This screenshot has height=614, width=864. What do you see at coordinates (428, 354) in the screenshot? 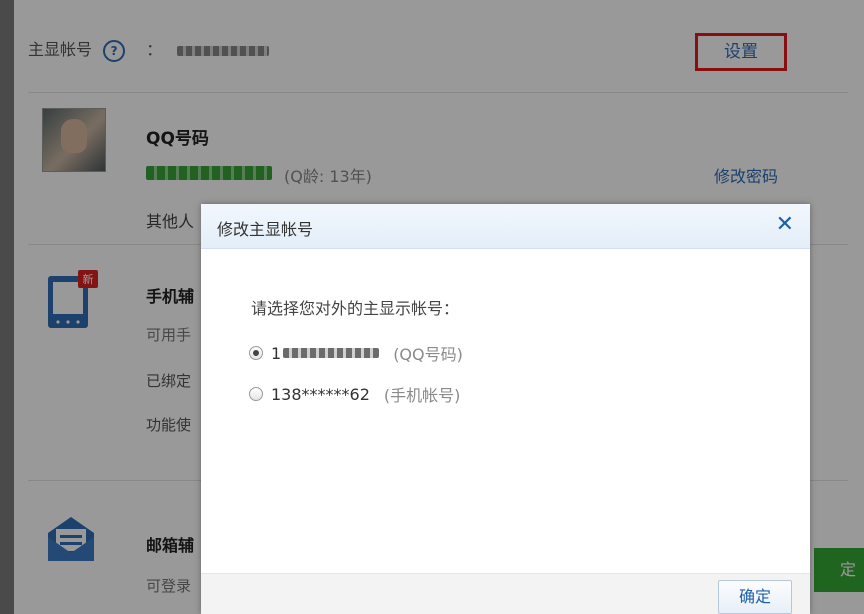
I see `option-note: (QQ号码)` at bounding box center [428, 354].